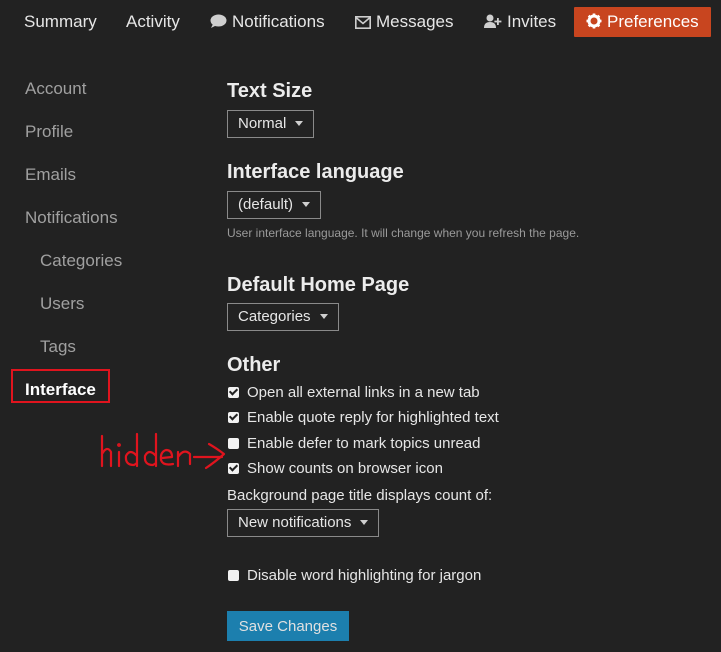 Image resolution: width=721 pixels, height=652 pixels. Describe the element at coordinates (594, 21) in the screenshot. I see `gear-icon` at that location.